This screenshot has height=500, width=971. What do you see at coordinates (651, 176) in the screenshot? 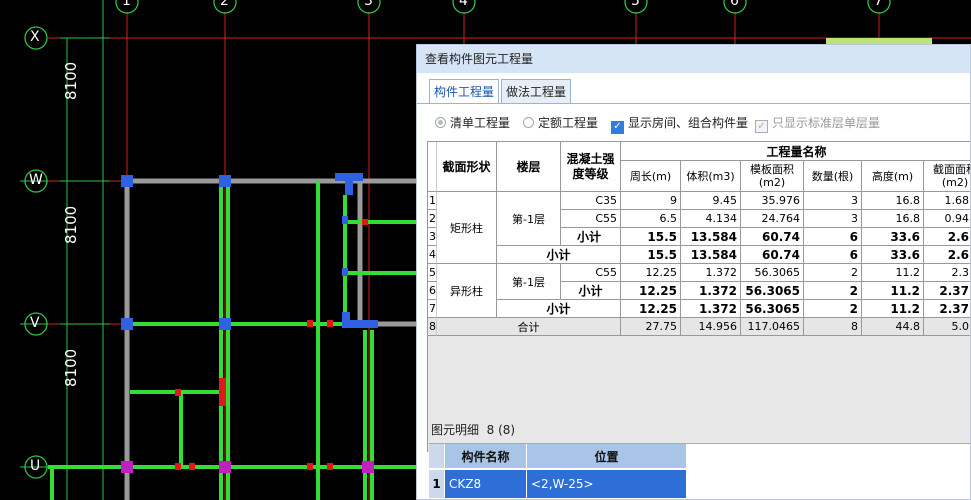
I see `header-perimeter: 周长(m)` at bounding box center [651, 176].